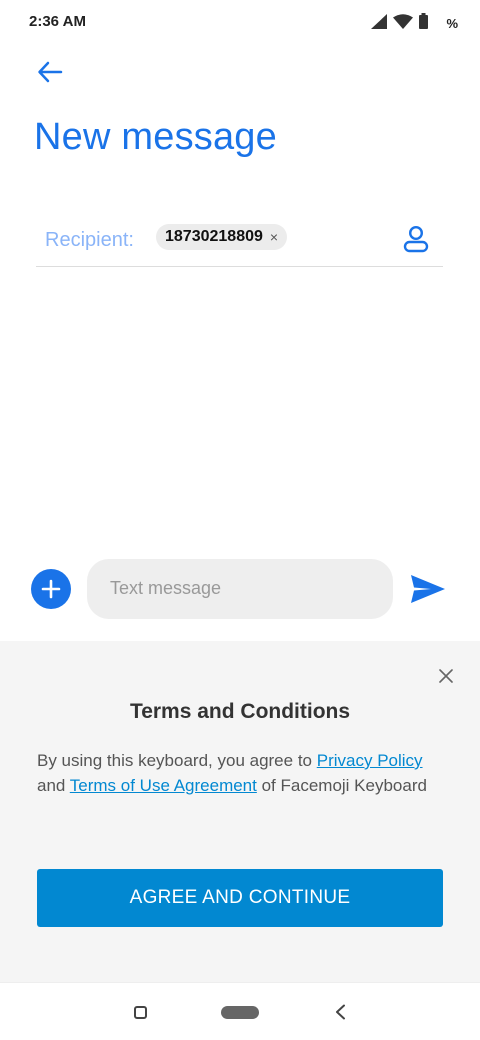 Image resolution: width=480 pixels, height=1040 pixels. I want to click on recipient-row: Recipient: 18730218809 ×, so click(239, 240).